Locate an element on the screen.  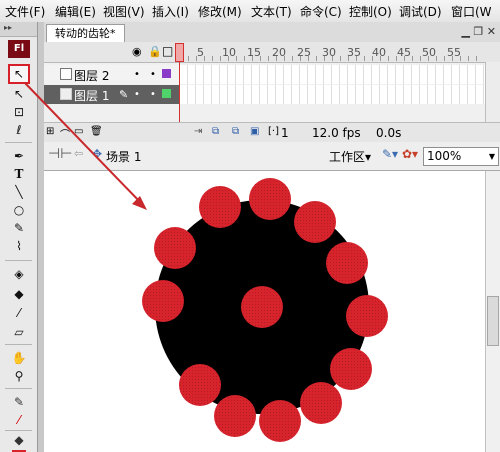
layer-row-1: 图层 1 ✎ • • is located at coordinates (264, 94).